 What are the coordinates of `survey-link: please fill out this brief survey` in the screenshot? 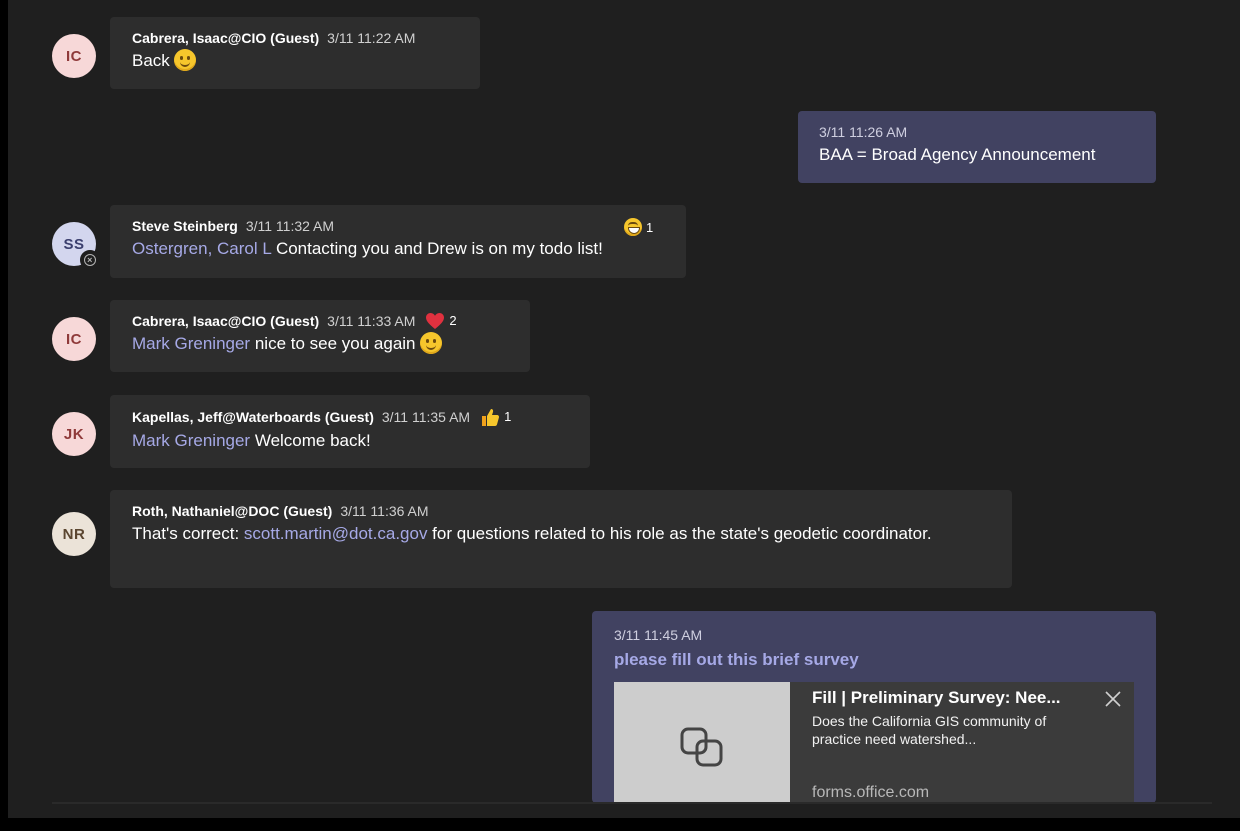 It's located at (874, 660).